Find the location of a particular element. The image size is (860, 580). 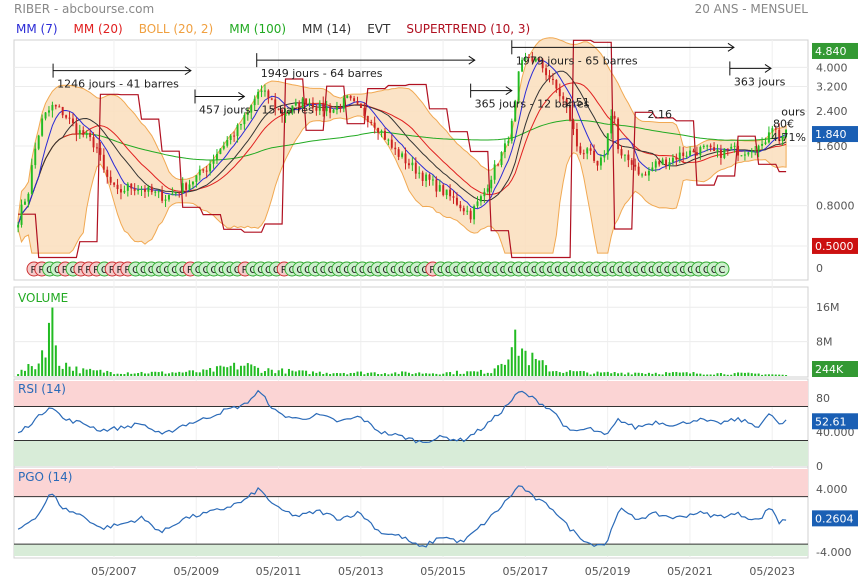

x-tick-label-2: 05/2011 is located at coordinates (279, 571).